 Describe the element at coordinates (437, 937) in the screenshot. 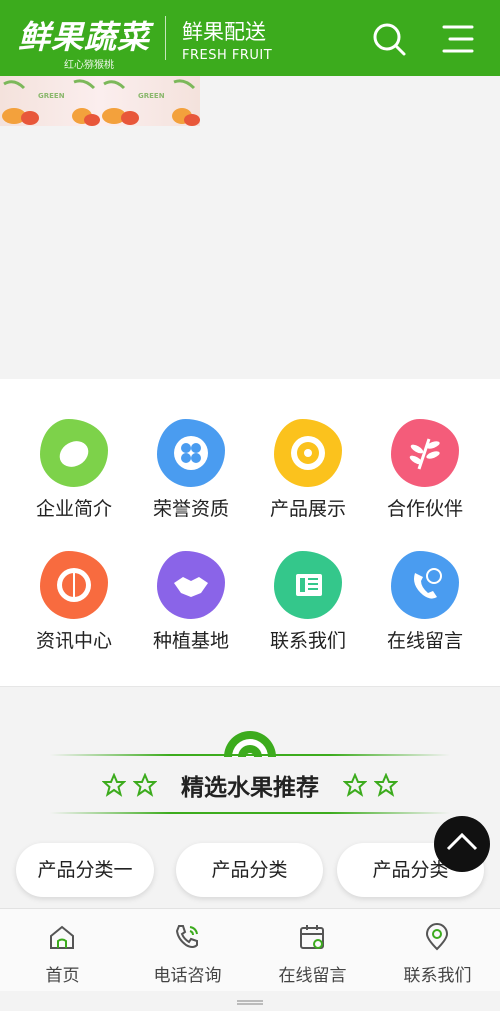

I see `location-icon` at that location.